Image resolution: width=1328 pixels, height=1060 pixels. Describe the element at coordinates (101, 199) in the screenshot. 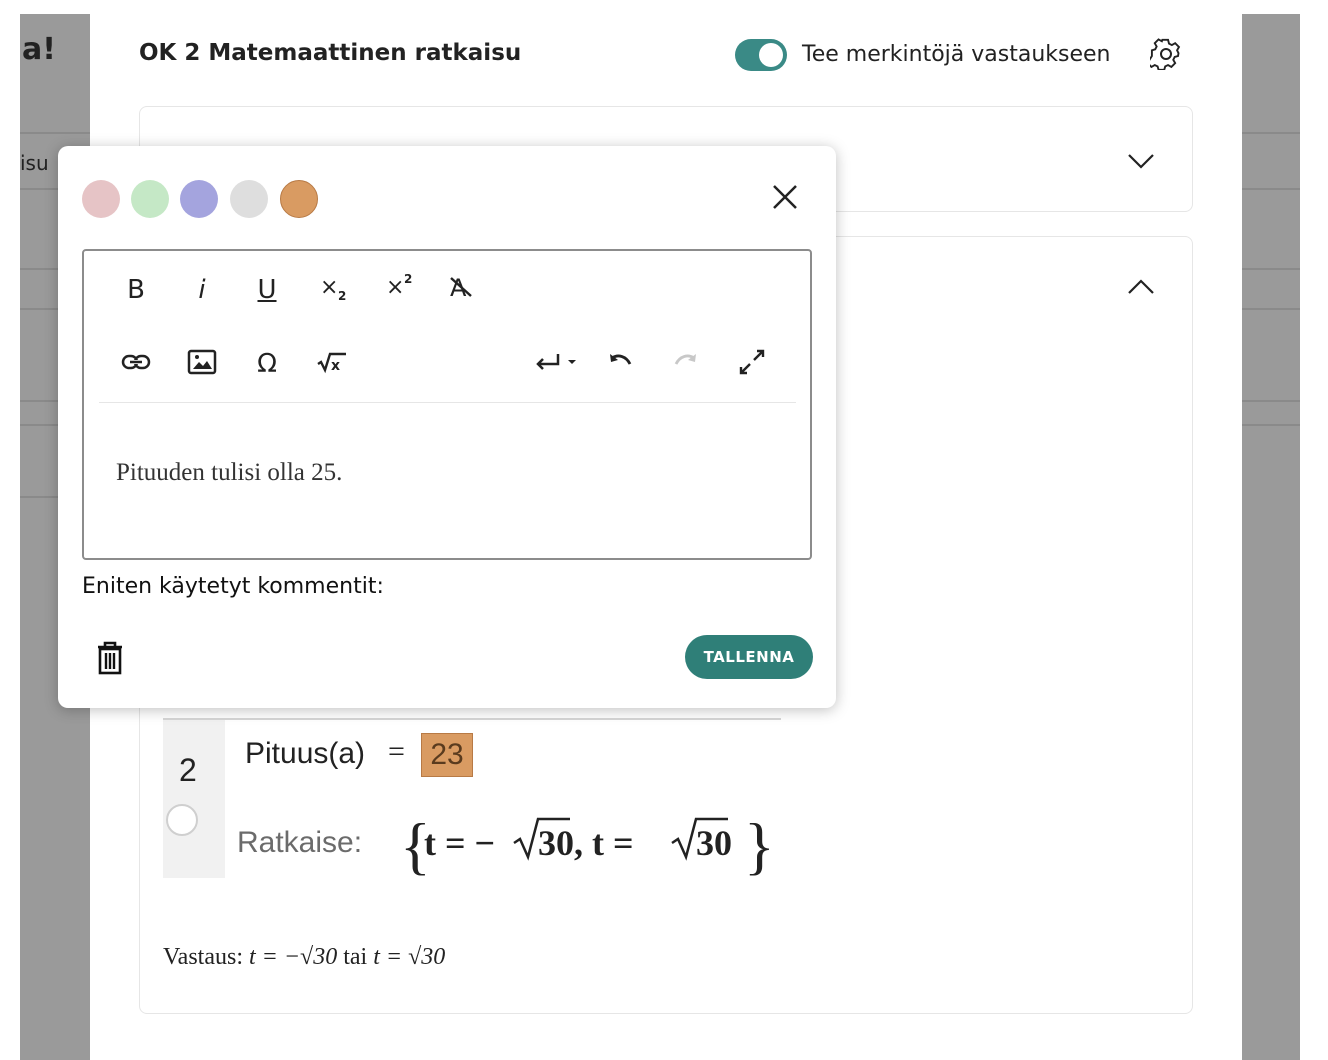

I see `color-swatch-pink` at that location.